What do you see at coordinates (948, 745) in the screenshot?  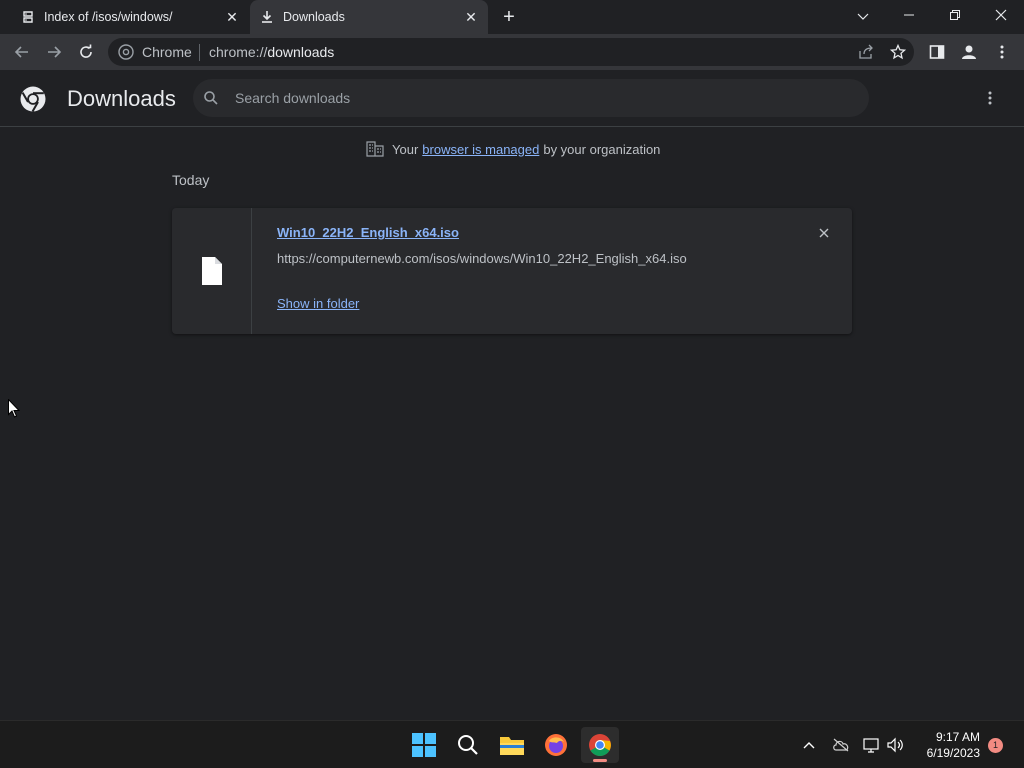 I see `taskbar-clock: 9:17 AM 6/19/2023` at bounding box center [948, 745].